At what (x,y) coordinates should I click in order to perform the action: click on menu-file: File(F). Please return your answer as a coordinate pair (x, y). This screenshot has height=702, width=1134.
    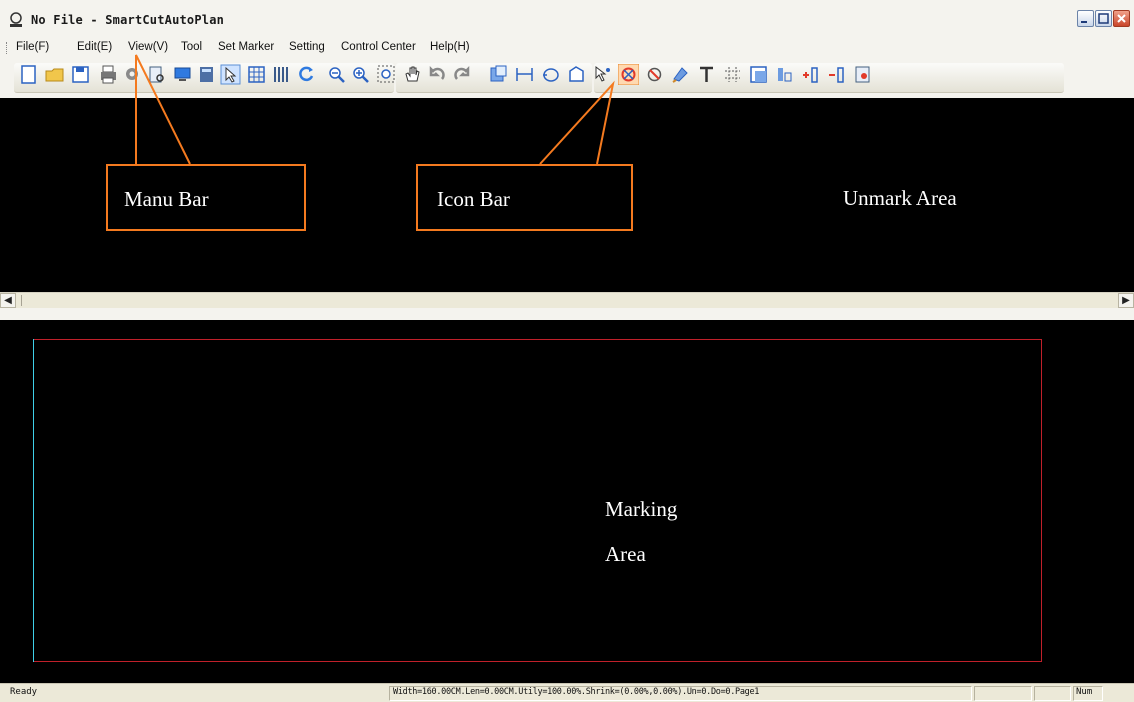
    Looking at the image, I should click on (32, 47).